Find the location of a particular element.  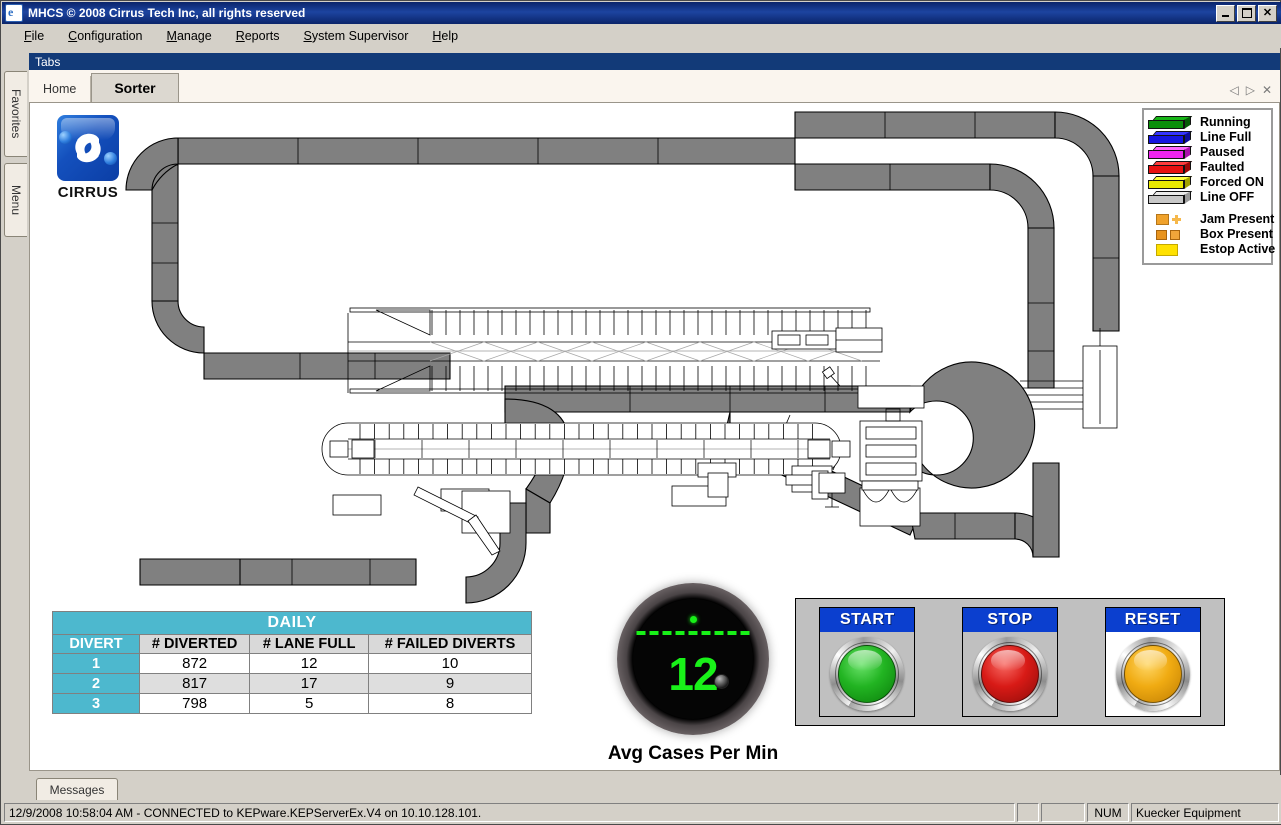

tab-navigation: ◁ ▷ ✕ is located at coordinates (1254, 92).